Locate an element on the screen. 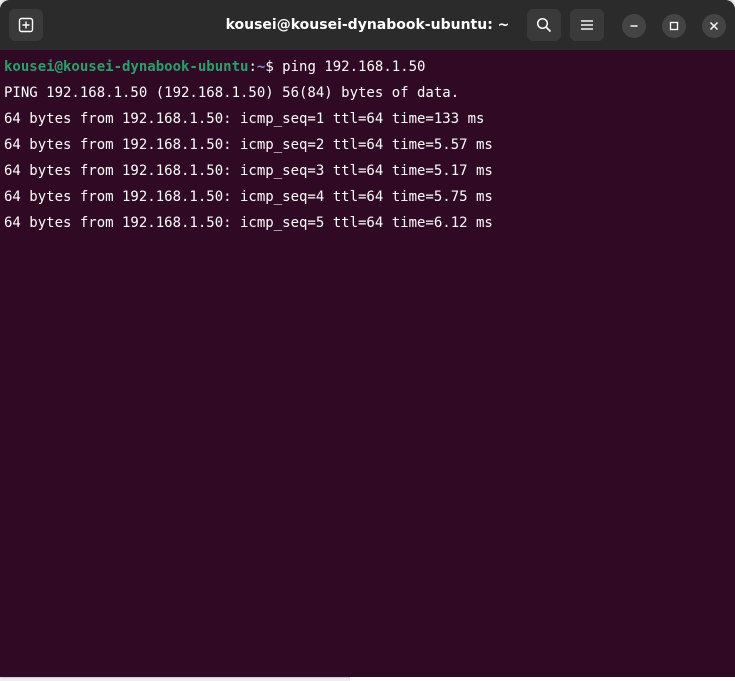 This screenshot has width=735, height=681. menu-button is located at coordinates (587, 25).